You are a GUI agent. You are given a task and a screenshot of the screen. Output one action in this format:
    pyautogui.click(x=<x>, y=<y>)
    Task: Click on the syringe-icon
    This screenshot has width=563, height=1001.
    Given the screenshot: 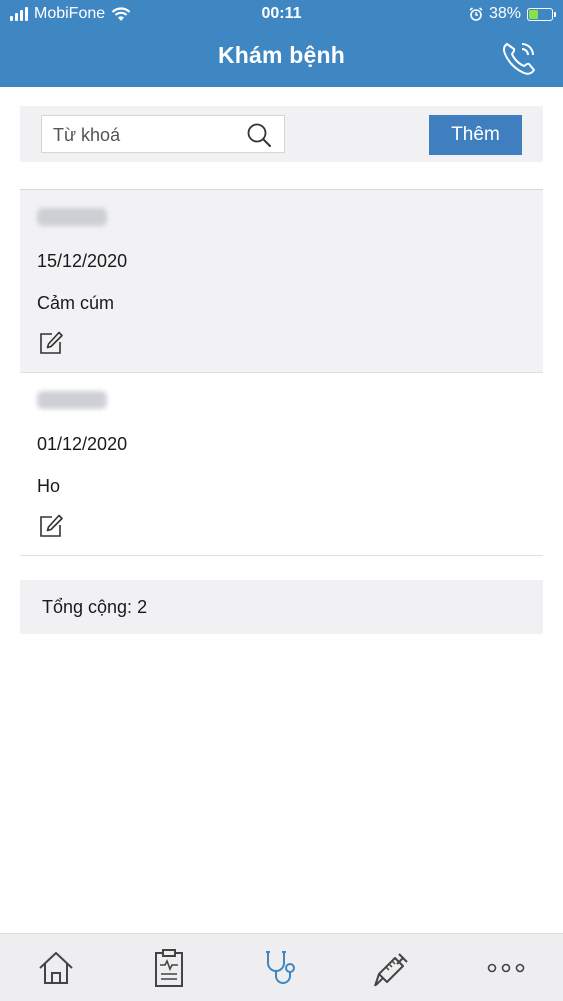 What is the action you would take?
    pyautogui.click(x=391, y=970)
    